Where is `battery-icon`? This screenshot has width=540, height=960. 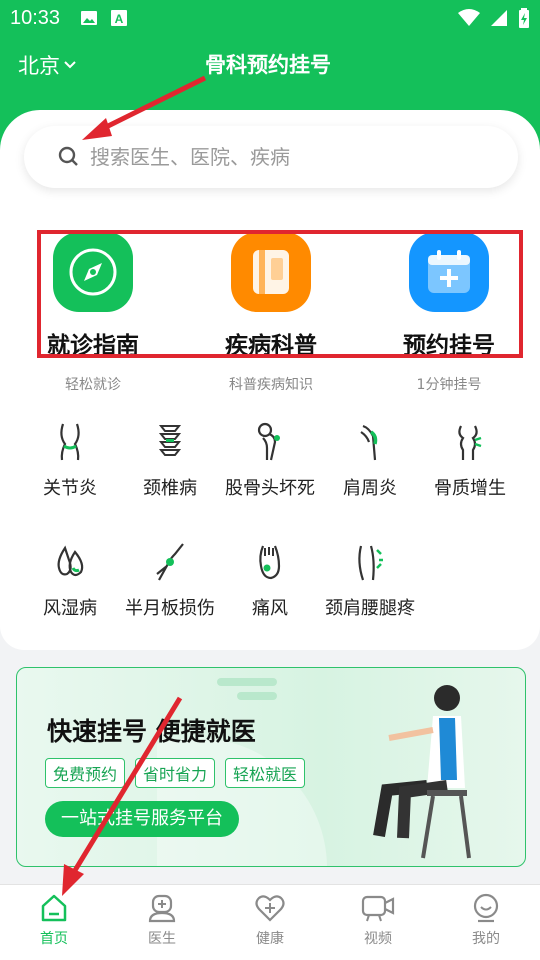 battery-icon is located at coordinates (524, 18).